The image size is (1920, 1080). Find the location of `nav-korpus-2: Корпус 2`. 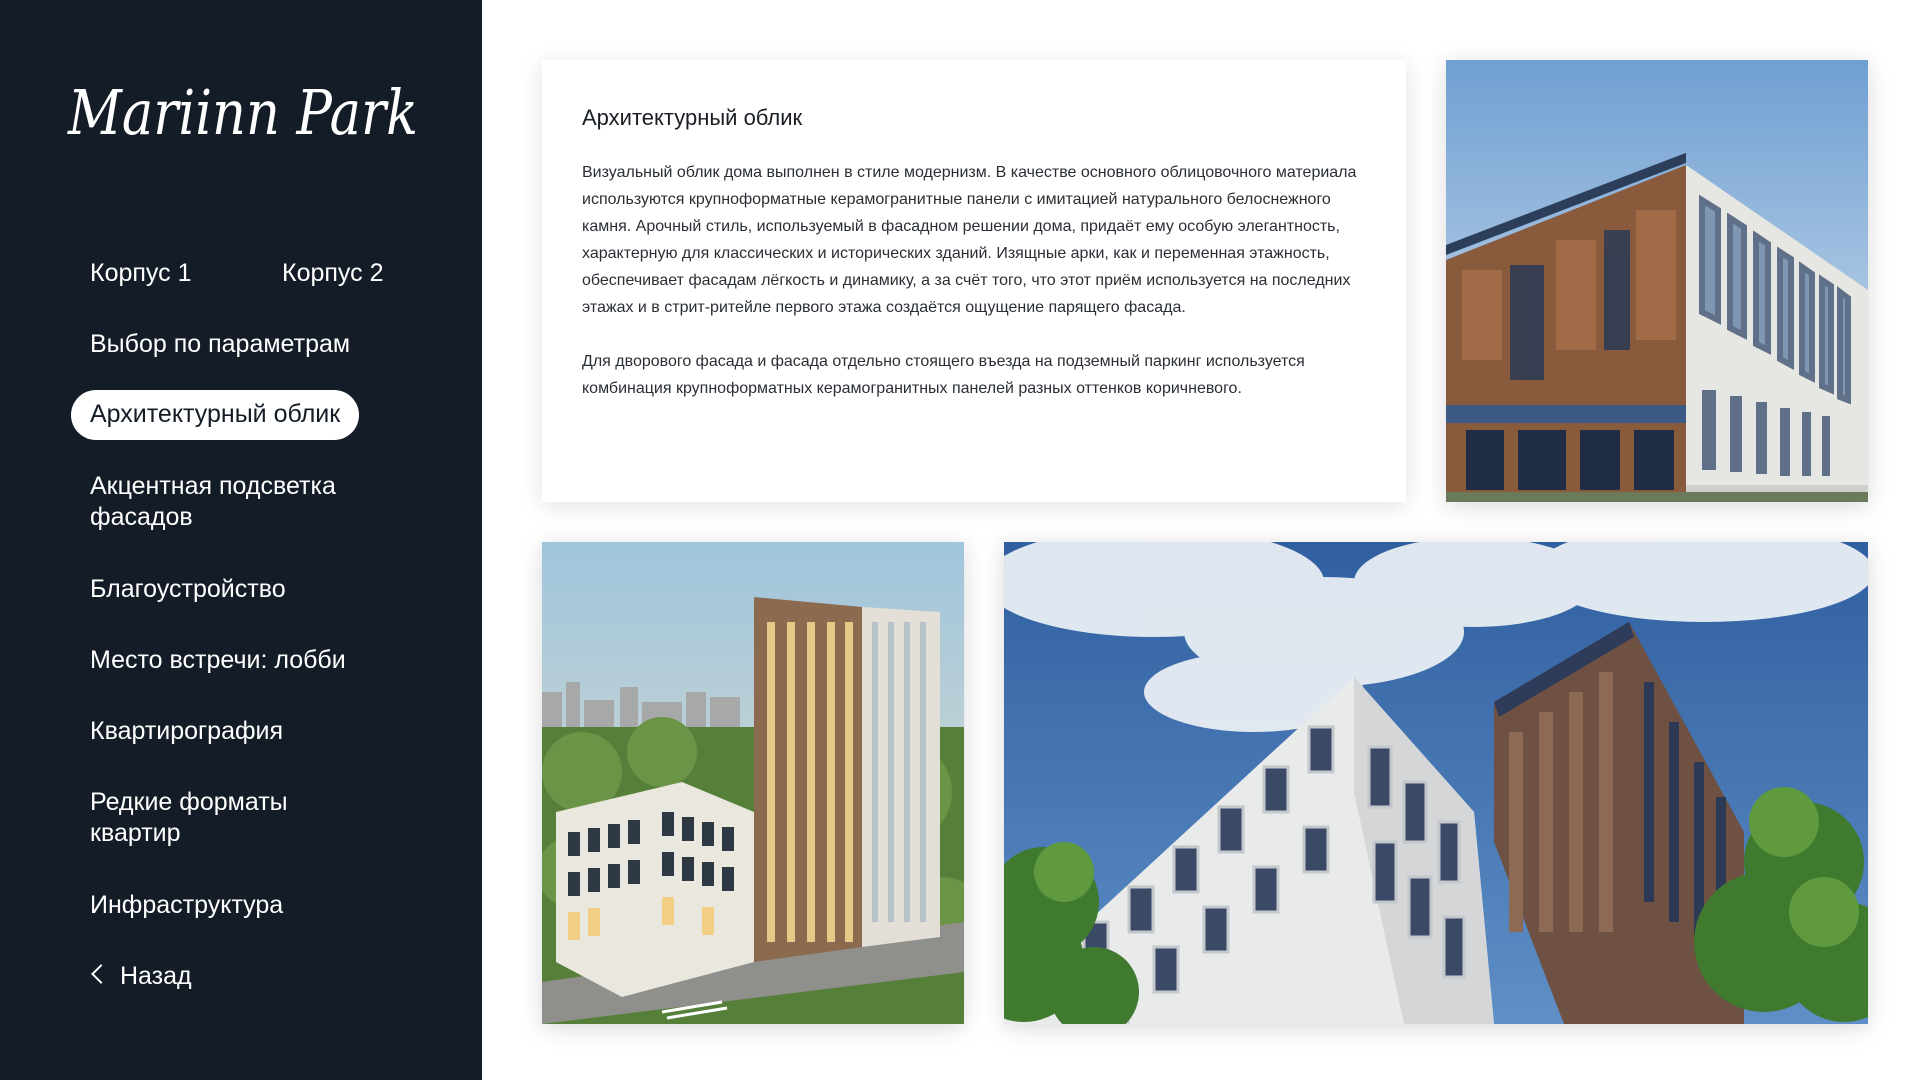

nav-korpus-2: Корпус 2 is located at coordinates (332, 273).